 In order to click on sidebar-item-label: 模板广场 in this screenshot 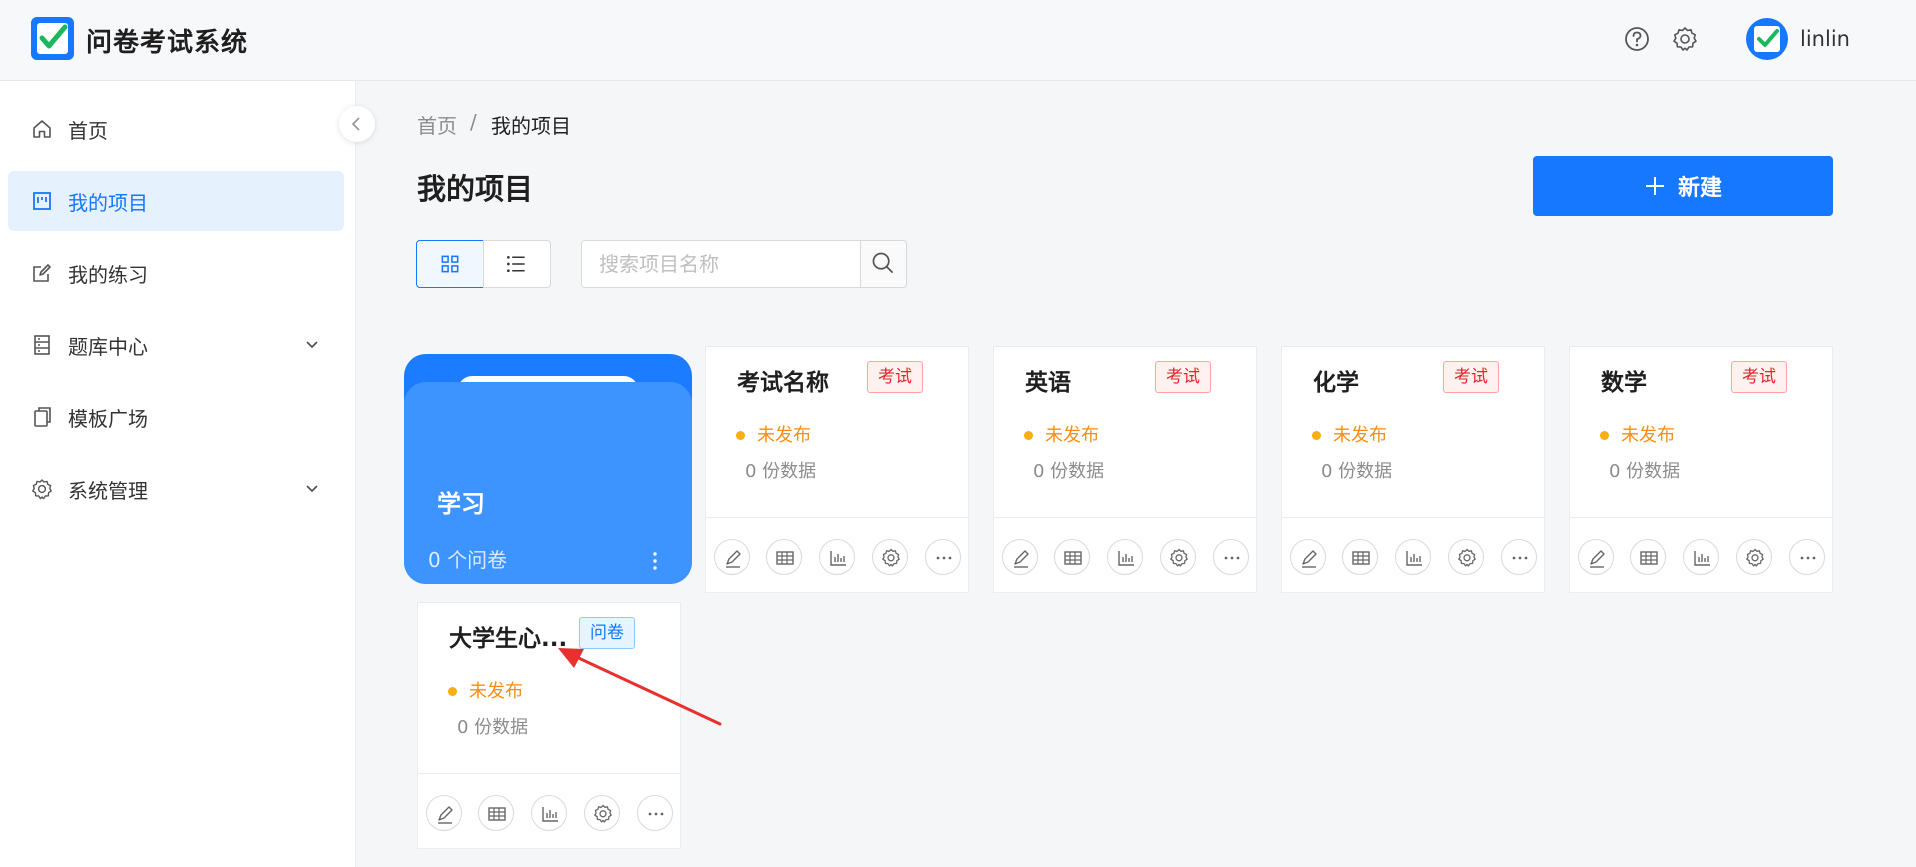, I will do `click(108, 419)`.